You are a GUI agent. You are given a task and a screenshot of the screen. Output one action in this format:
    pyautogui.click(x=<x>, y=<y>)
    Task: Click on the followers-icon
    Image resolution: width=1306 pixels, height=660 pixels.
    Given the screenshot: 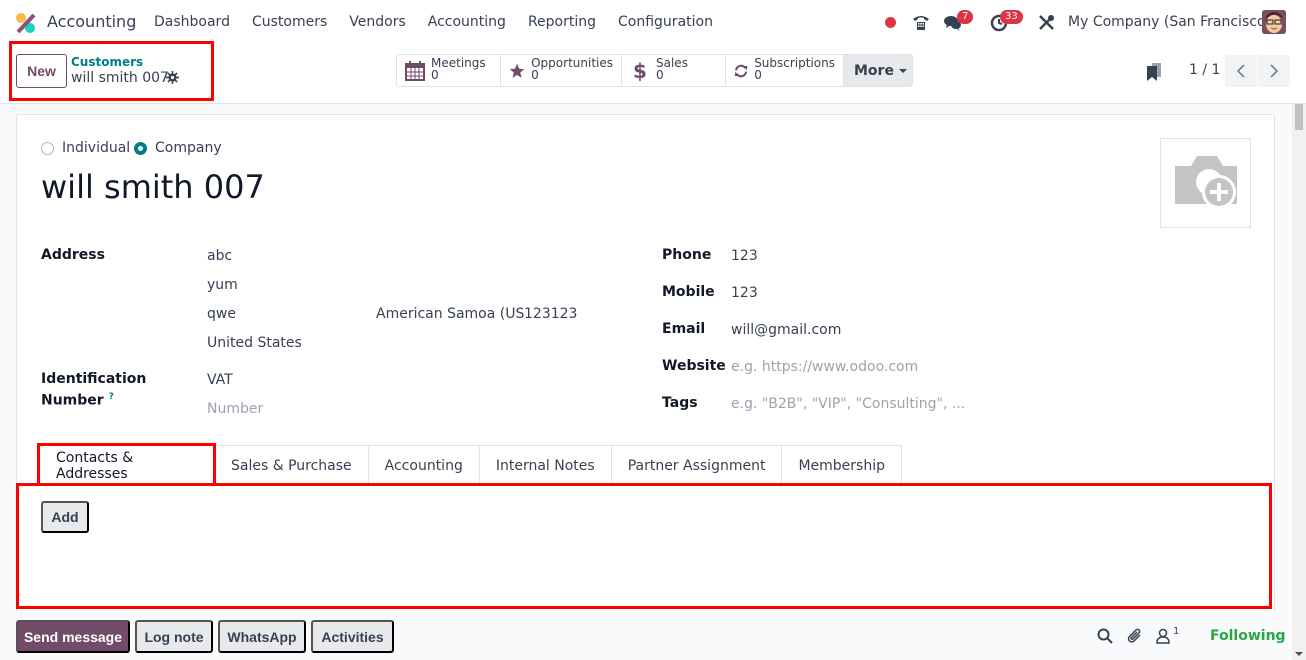 What is the action you would take?
    pyautogui.click(x=1163, y=636)
    